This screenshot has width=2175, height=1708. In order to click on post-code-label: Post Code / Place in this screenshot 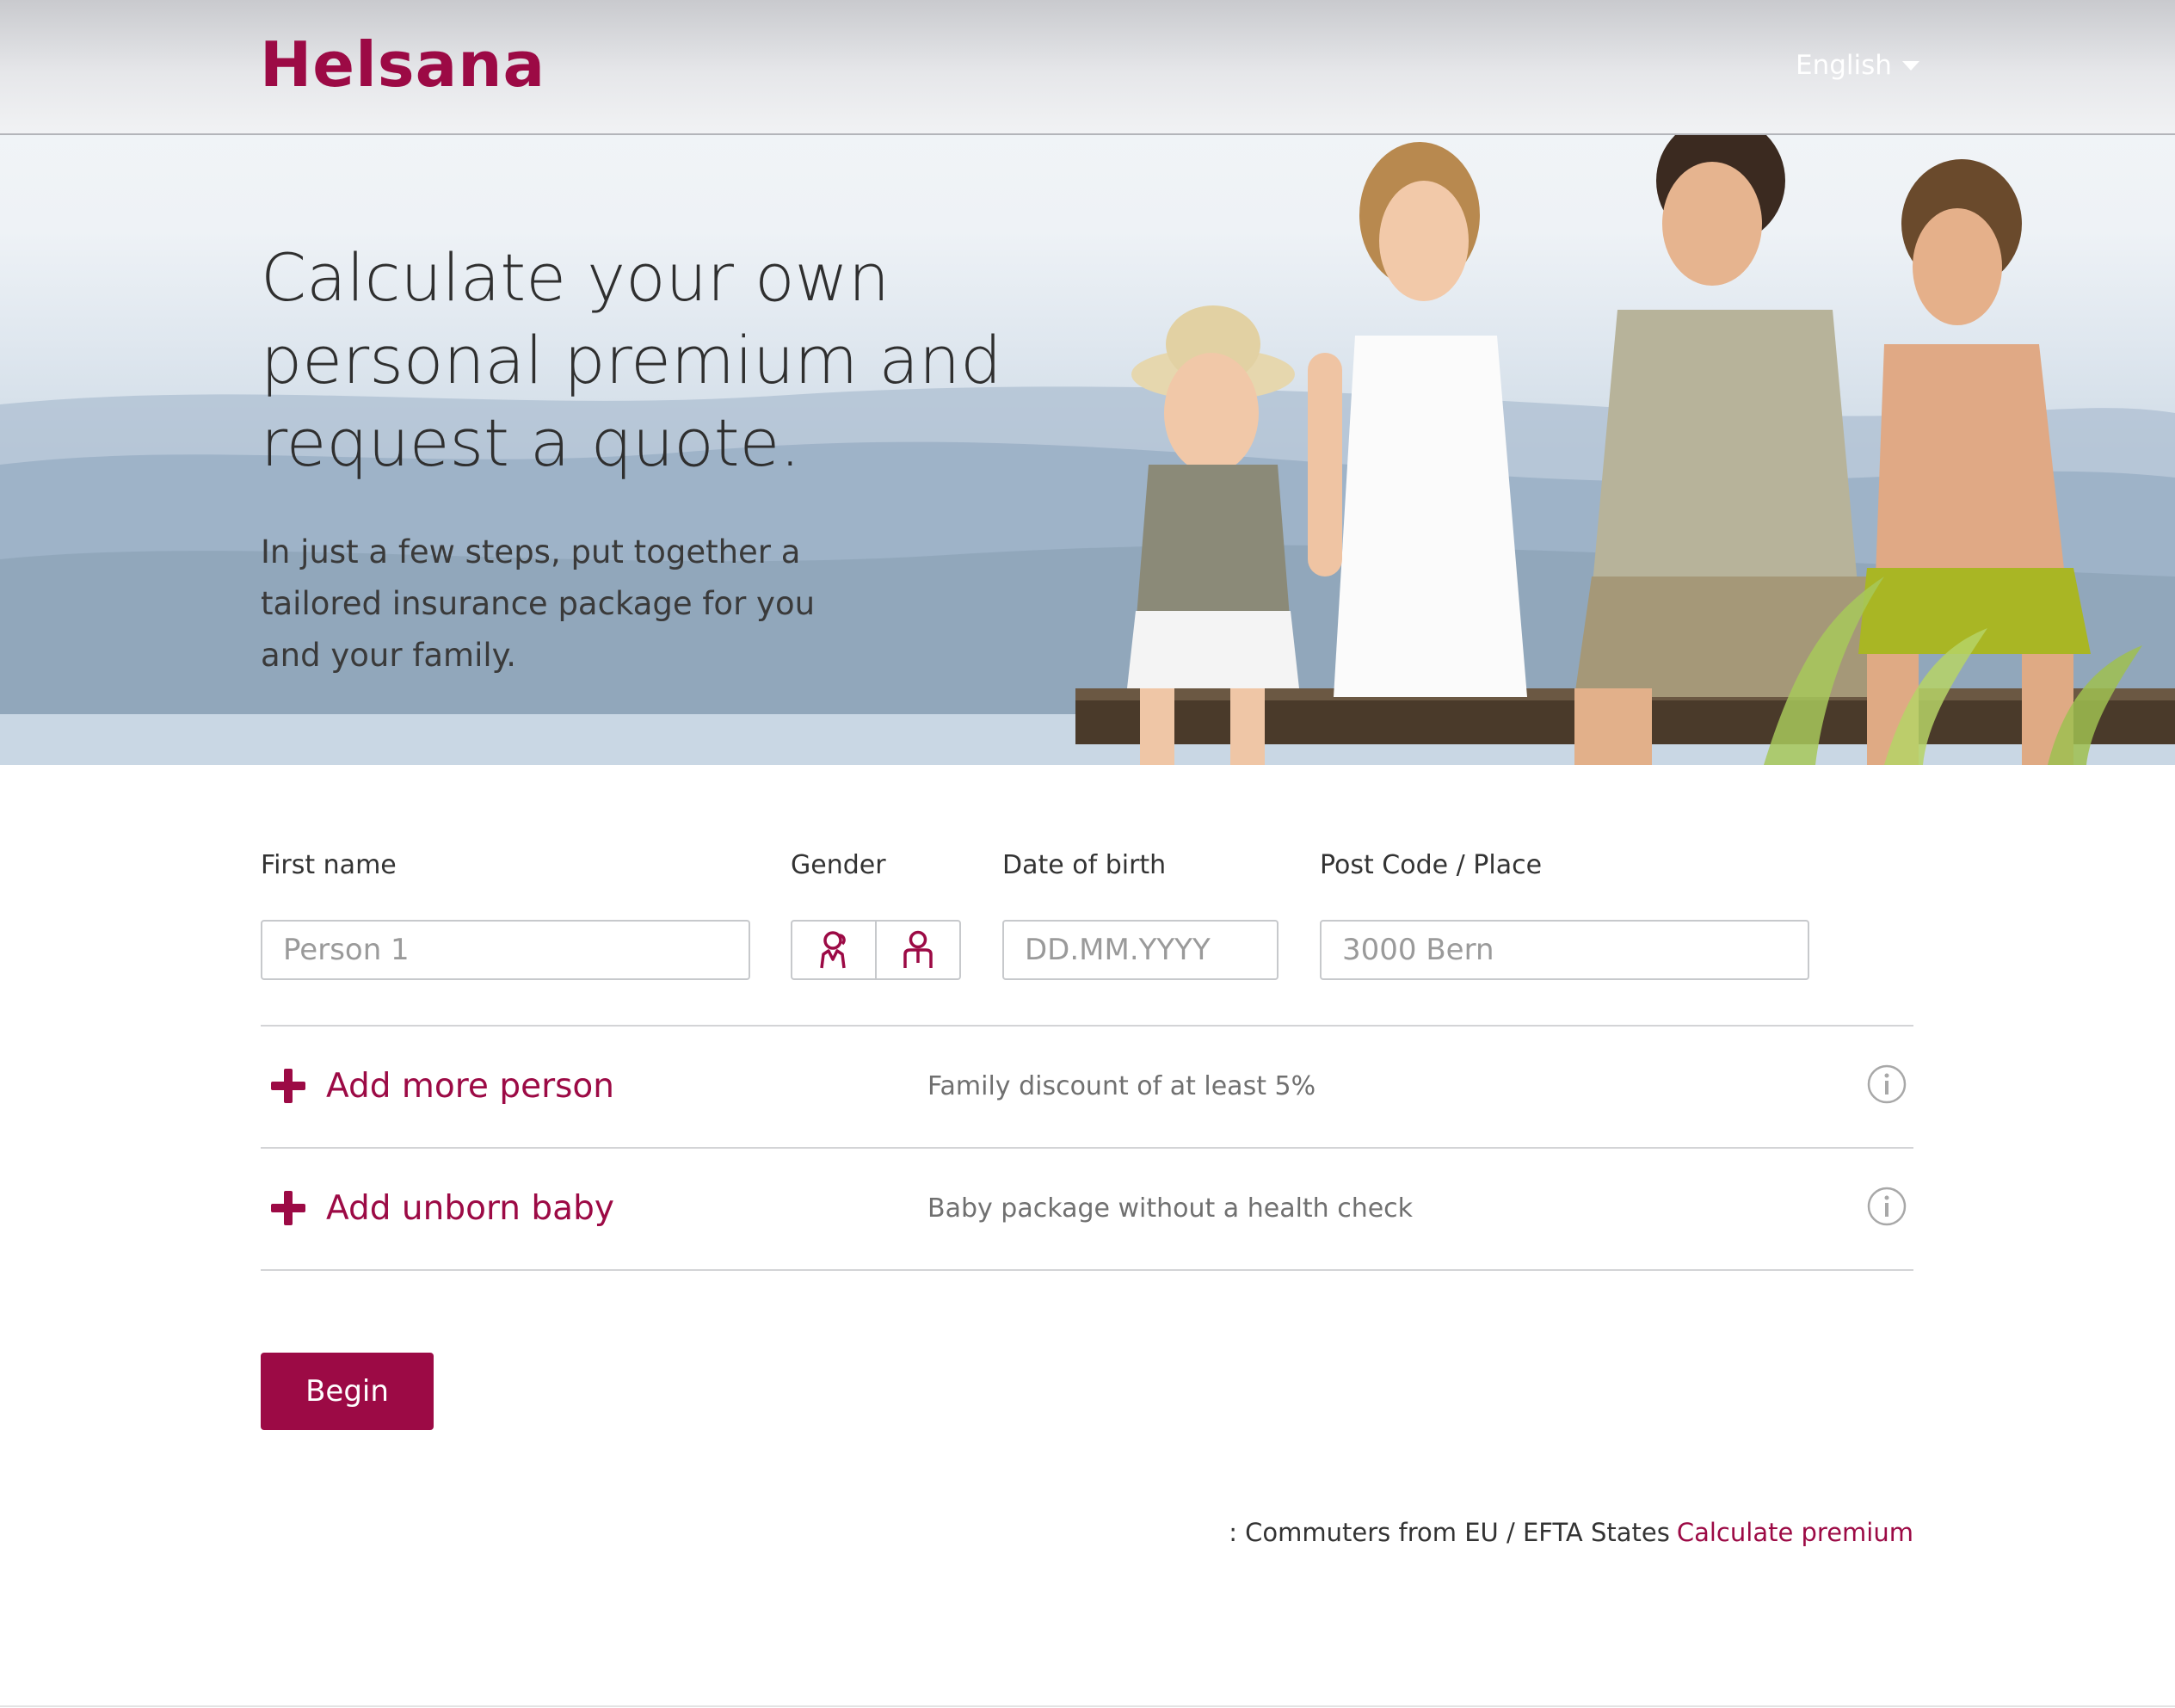, I will do `click(1431, 865)`.